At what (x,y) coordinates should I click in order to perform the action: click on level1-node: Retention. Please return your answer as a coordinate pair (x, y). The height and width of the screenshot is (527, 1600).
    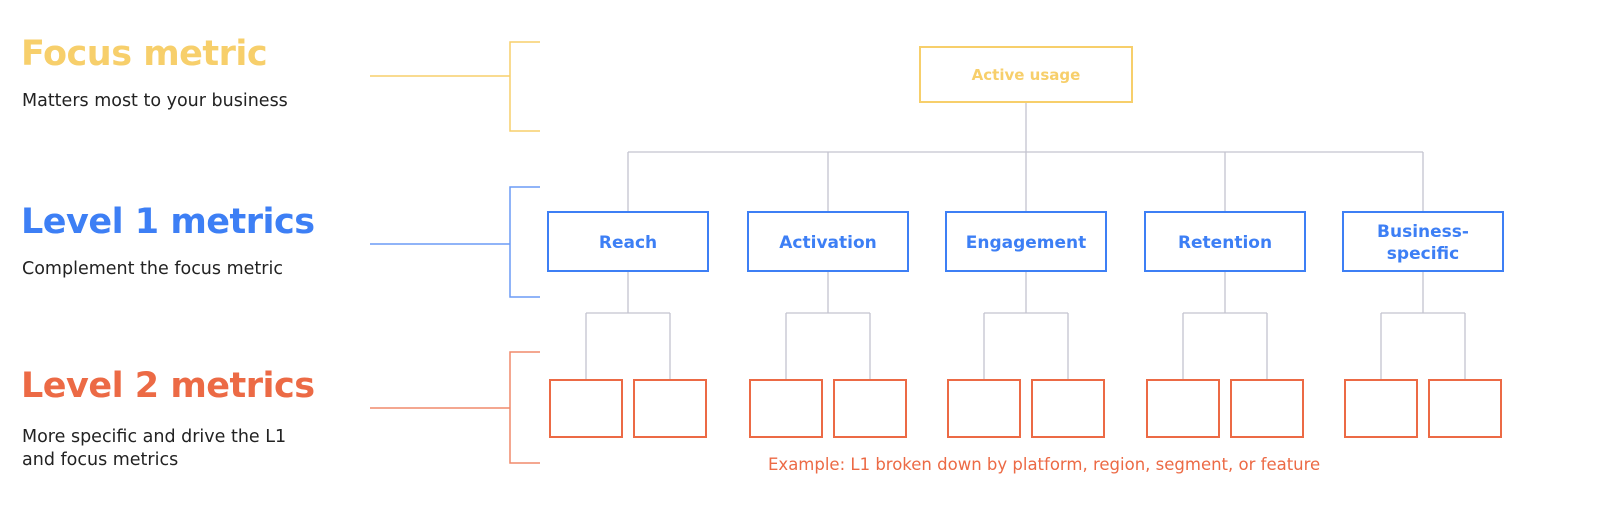
    Looking at the image, I should click on (1225, 241).